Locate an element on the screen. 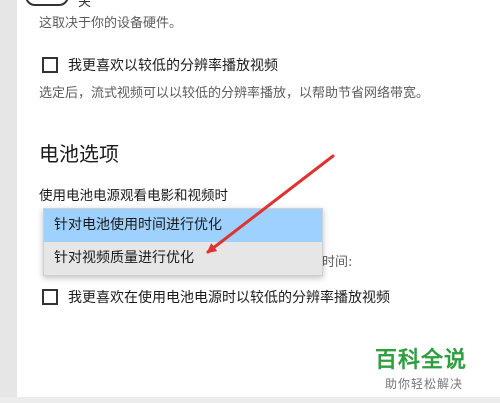  hardware-note: 这取决于你的设备硬件。 is located at coordinates (111, 23).